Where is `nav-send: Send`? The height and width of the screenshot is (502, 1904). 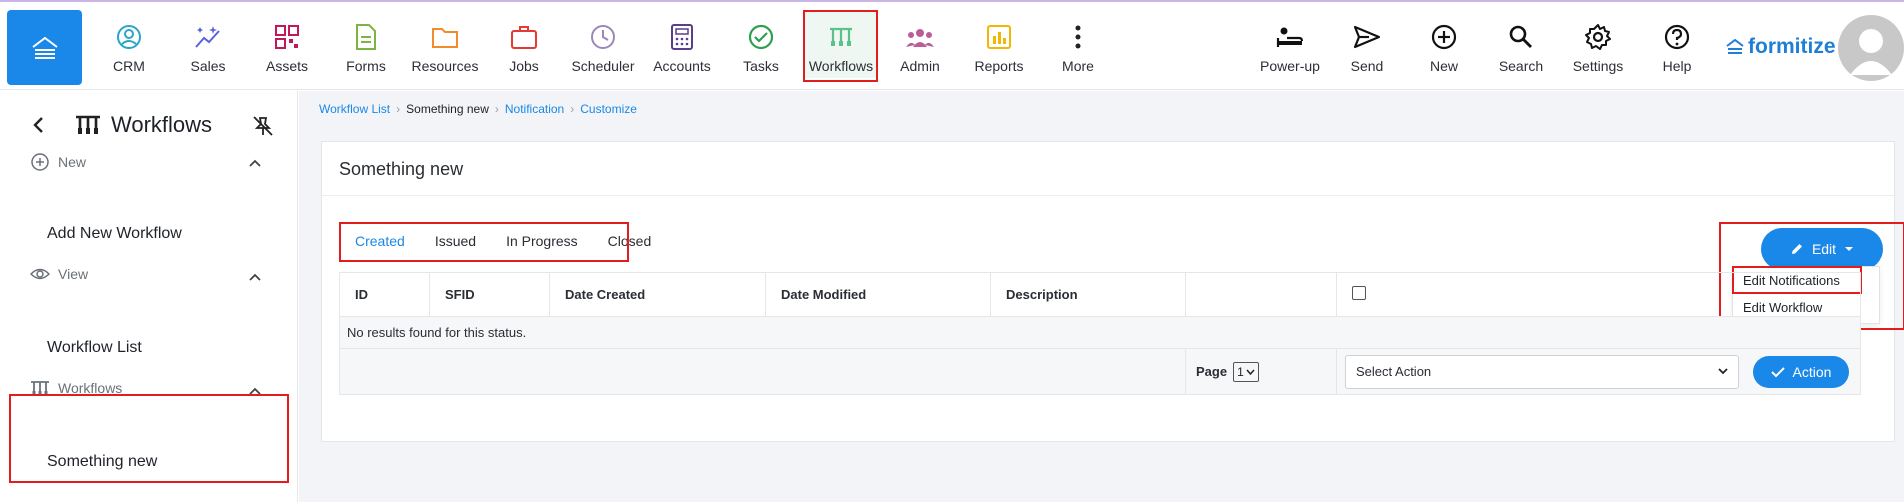
nav-send: Send is located at coordinates (1367, 45).